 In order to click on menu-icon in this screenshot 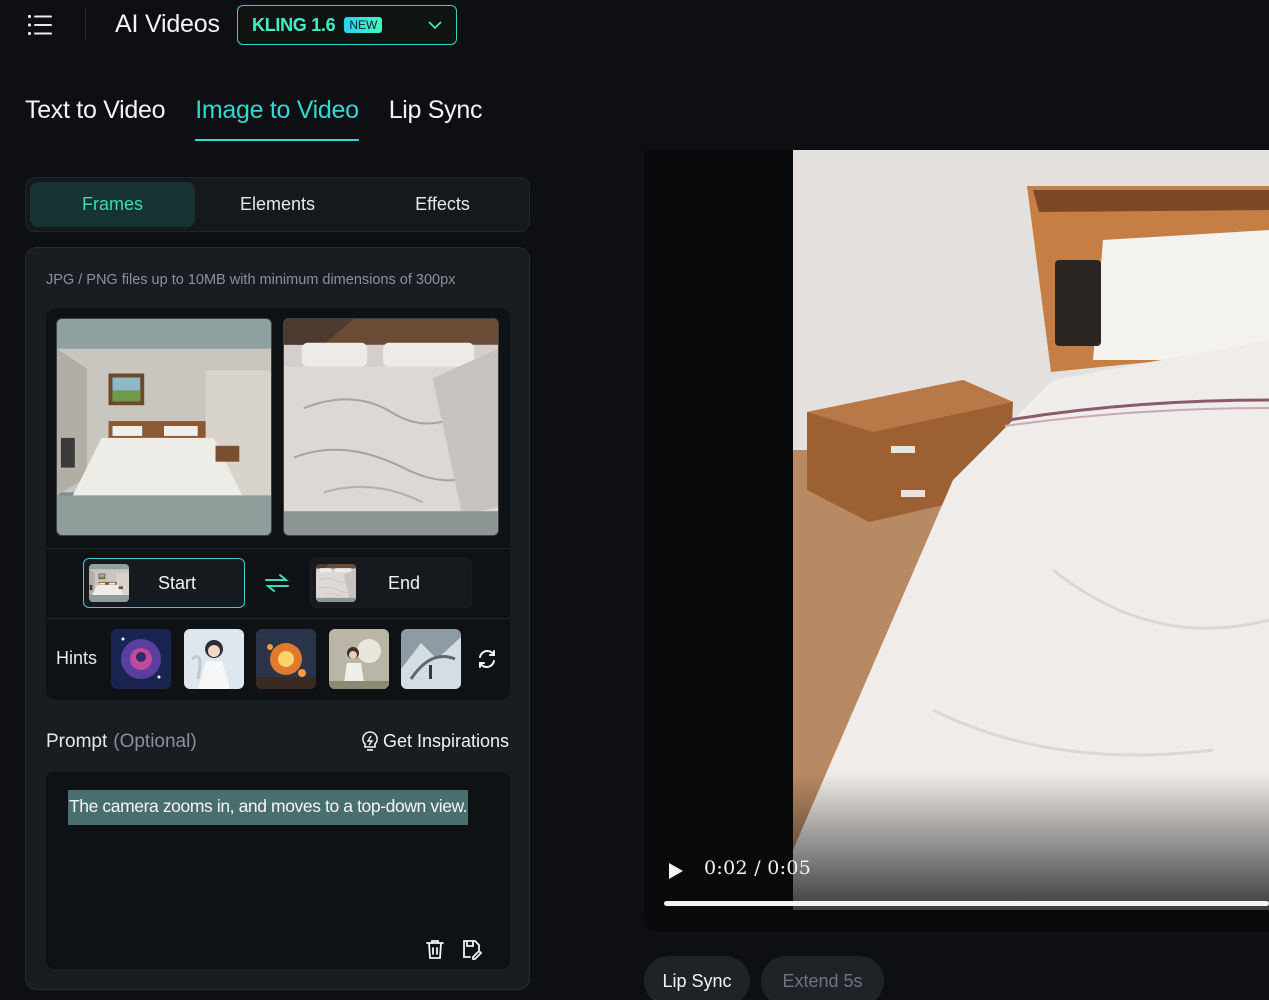, I will do `click(40, 25)`.